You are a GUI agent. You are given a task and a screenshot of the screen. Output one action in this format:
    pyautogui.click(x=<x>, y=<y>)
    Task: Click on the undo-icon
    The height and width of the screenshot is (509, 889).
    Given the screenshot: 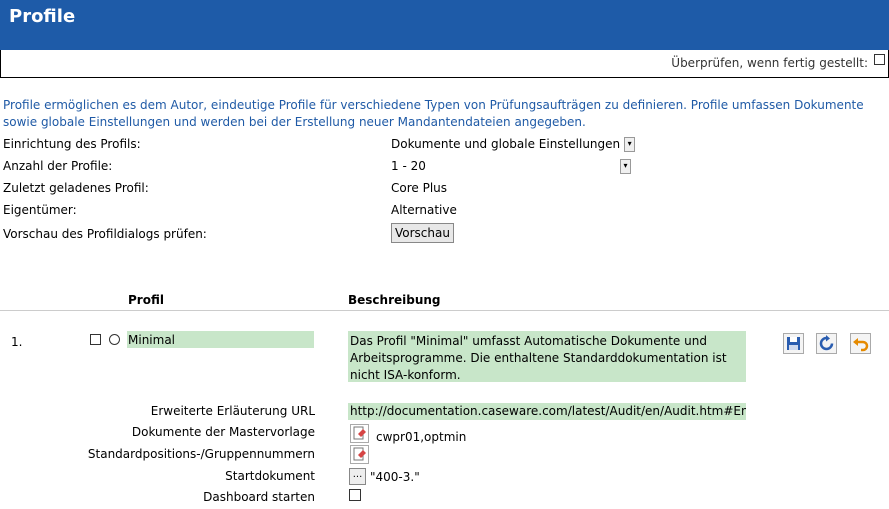 What is the action you would take?
    pyautogui.click(x=861, y=345)
    